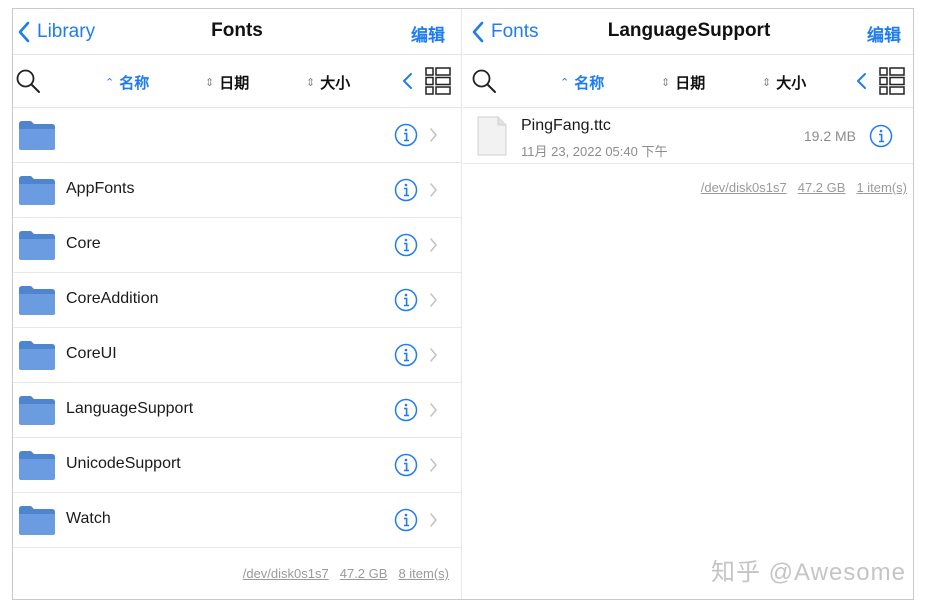  I want to click on folder-row: LanguageSupport, so click(237, 410).